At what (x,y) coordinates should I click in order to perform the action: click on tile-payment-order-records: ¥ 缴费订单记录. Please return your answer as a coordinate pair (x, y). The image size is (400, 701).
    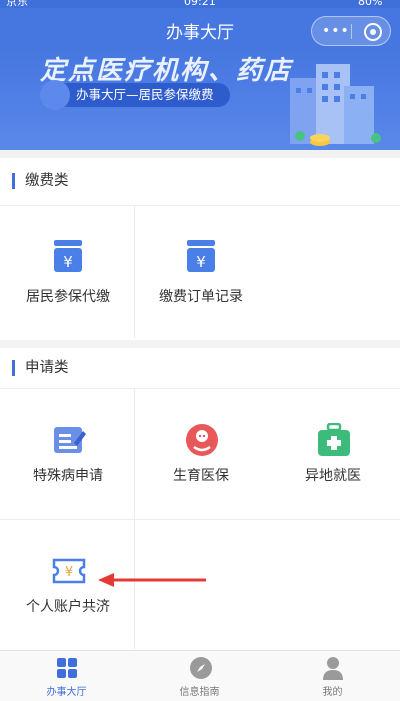
    Looking at the image, I should click on (201, 272).